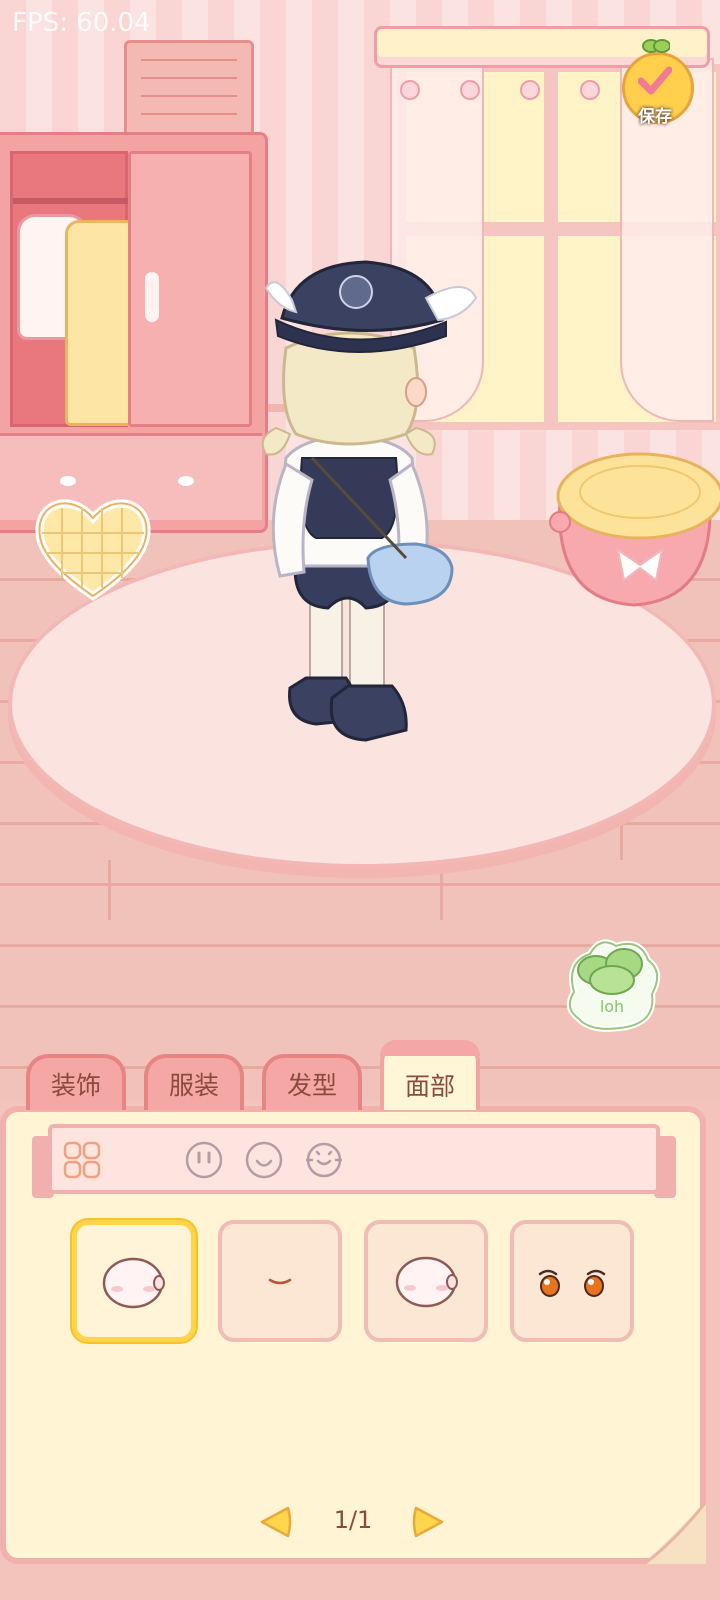 This screenshot has height=1600, width=720. Describe the element at coordinates (612, 1006) in the screenshot. I see `svg-text: loh` at that location.